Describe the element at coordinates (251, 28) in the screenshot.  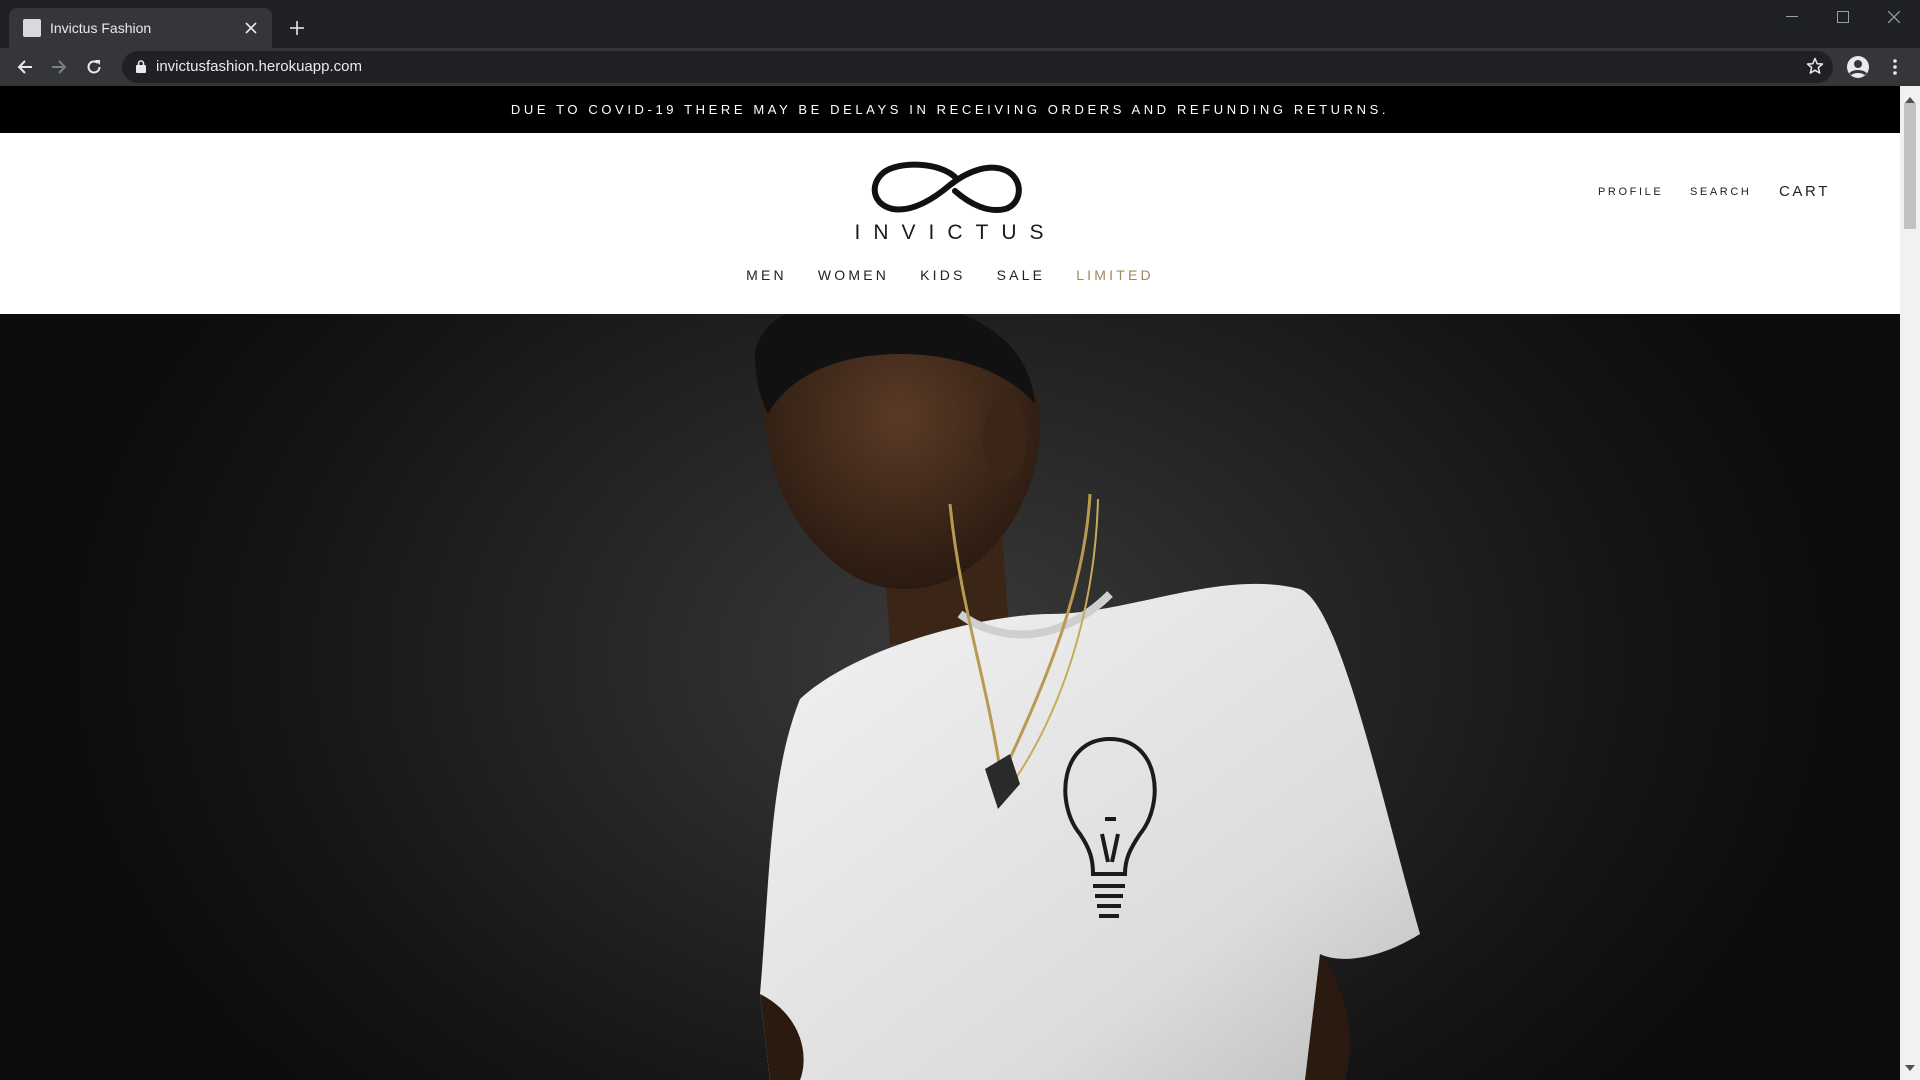
I see `close-tab-icon` at that location.